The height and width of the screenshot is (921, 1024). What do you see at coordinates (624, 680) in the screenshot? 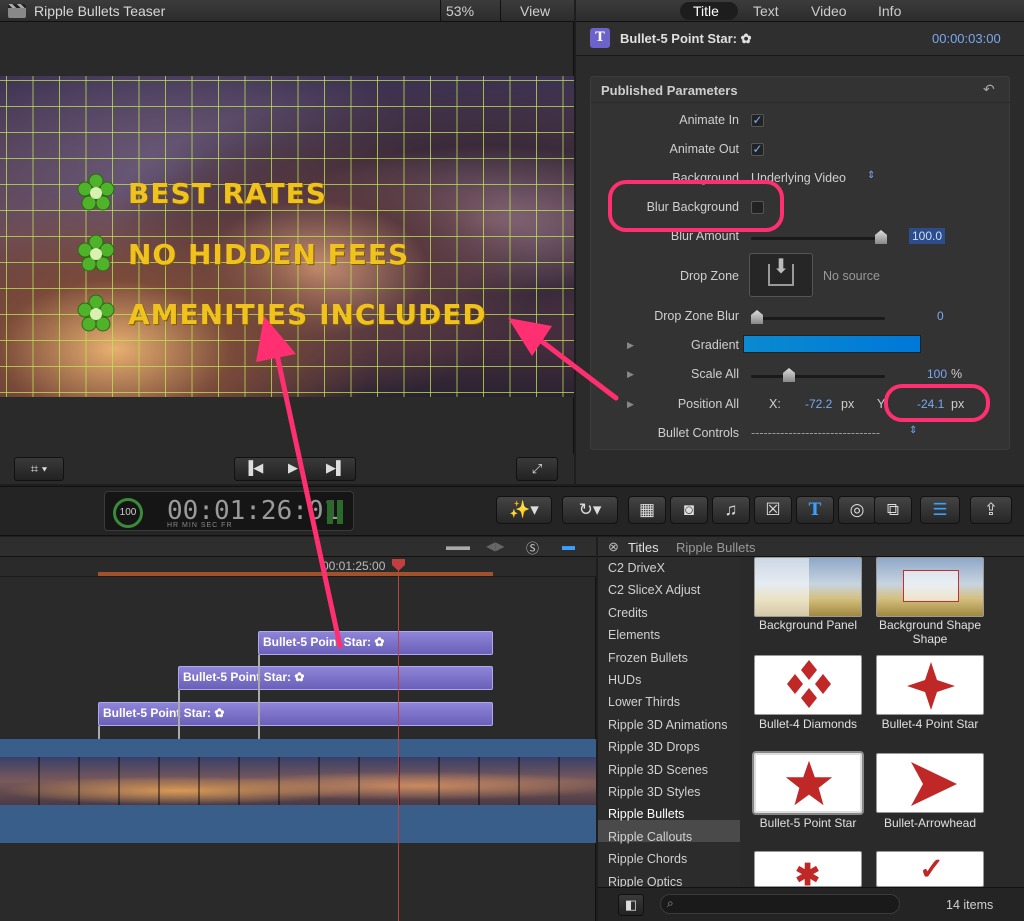
I see `category-item: HUDs` at bounding box center [624, 680].